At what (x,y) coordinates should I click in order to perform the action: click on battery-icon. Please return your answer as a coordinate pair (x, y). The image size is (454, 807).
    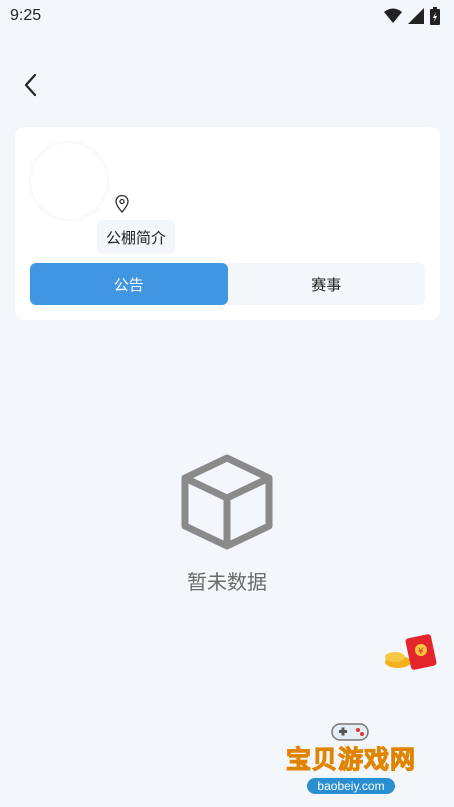
    Looking at the image, I should click on (435, 16).